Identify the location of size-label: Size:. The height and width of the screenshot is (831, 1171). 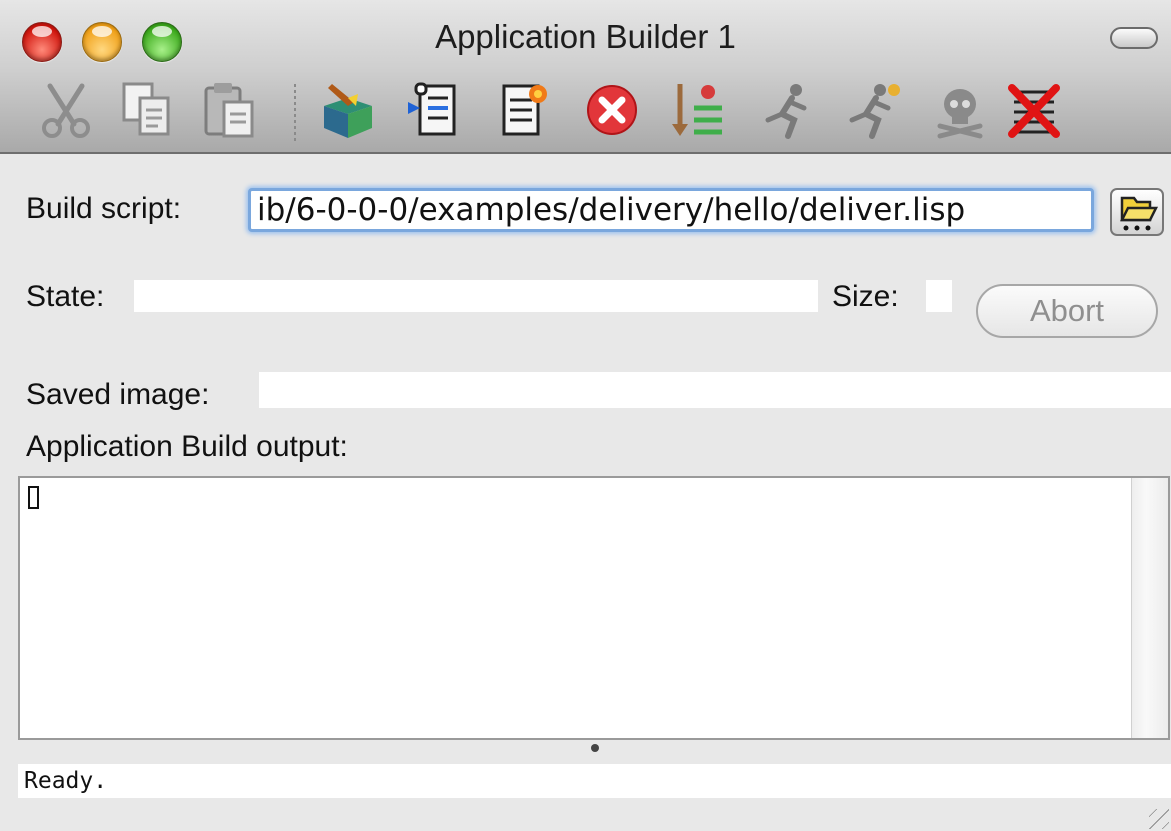
(865, 296).